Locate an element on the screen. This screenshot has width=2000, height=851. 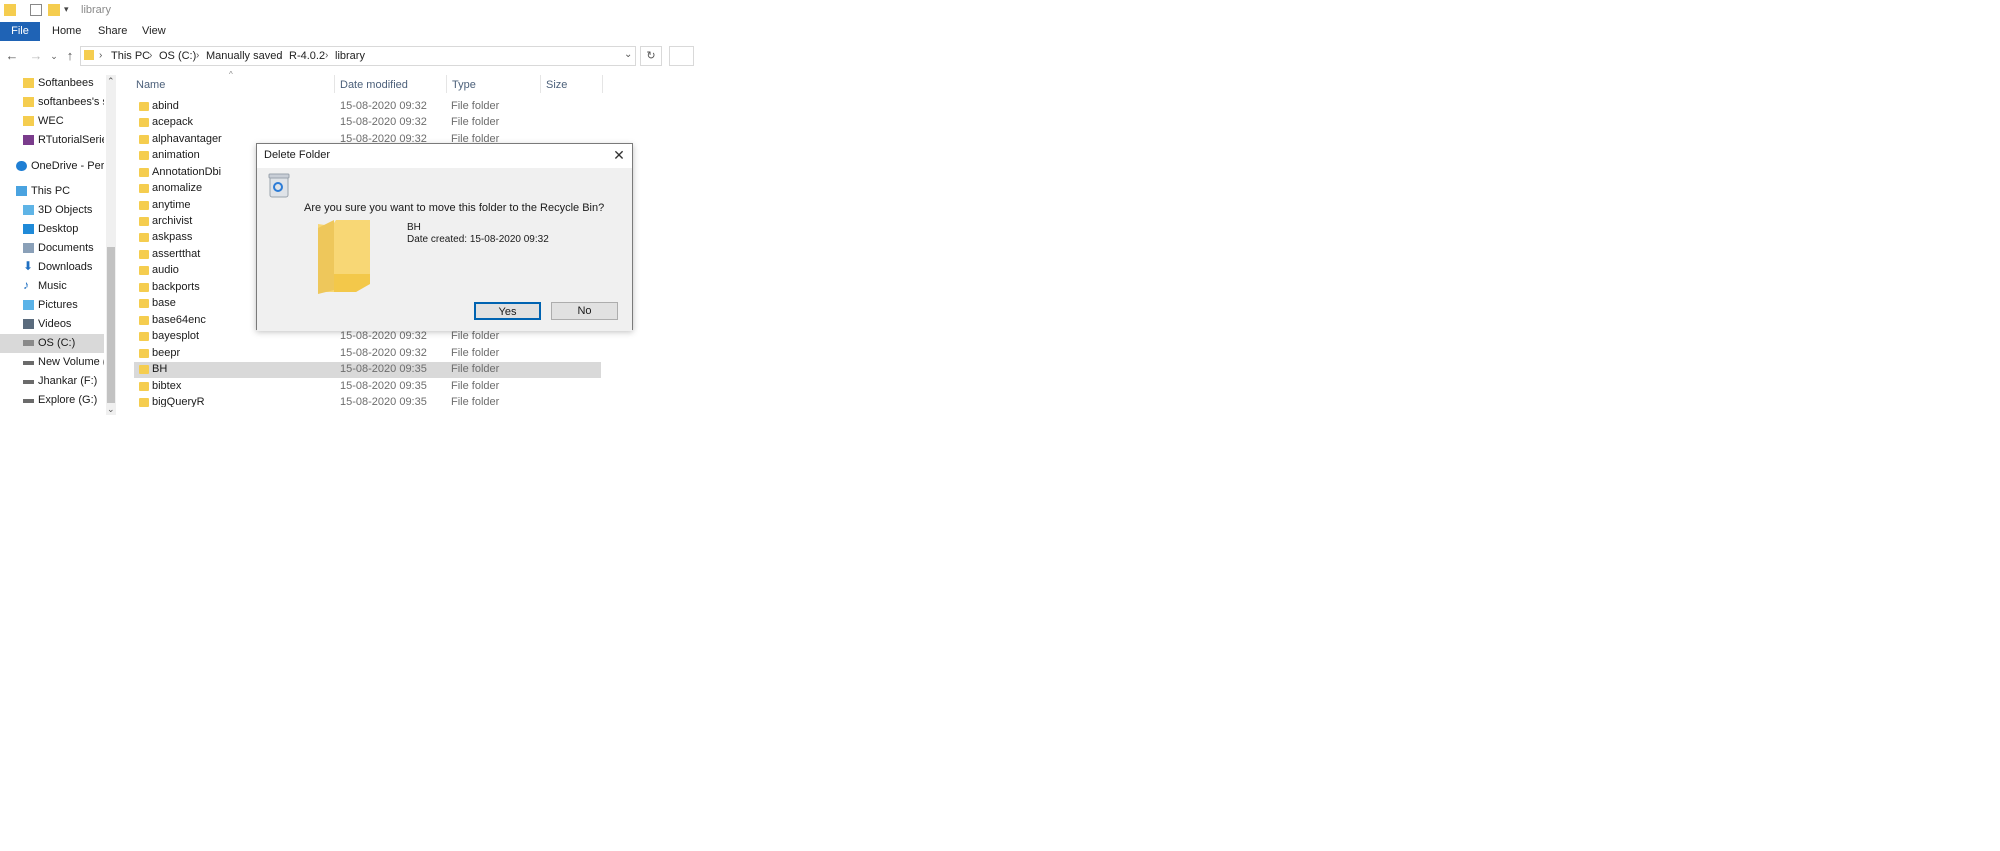
nav-item-softanbees-share: softanbees's sha is located at coordinates (52, 102).